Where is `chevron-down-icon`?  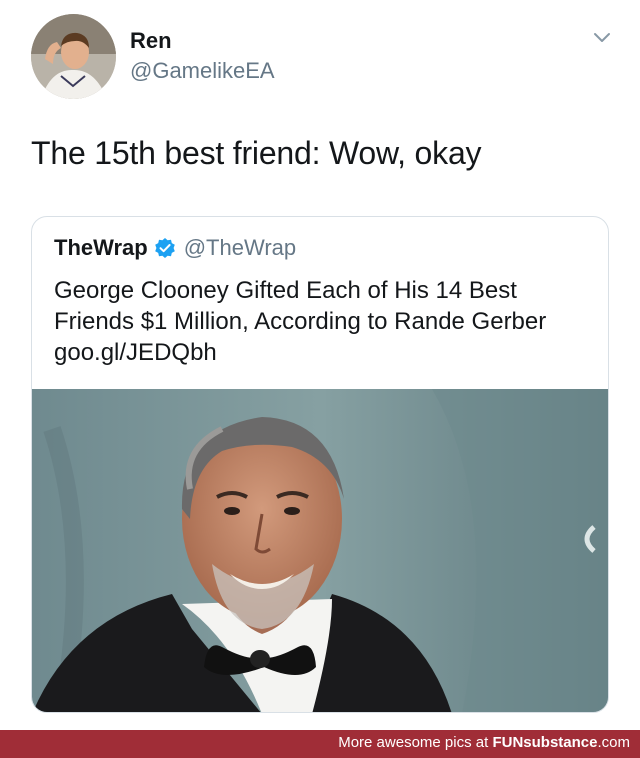 chevron-down-icon is located at coordinates (602, 38).